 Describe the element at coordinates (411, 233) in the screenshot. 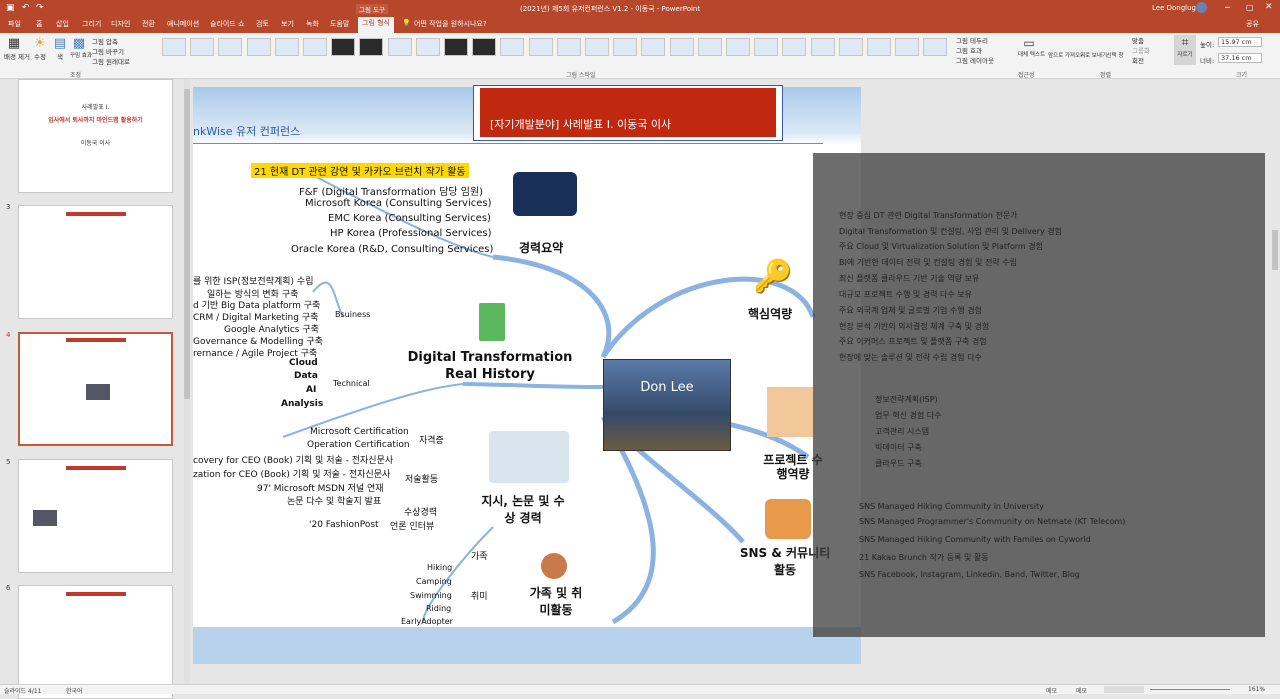

I see `career-item: HP Korea (Professional Services)` at that location.